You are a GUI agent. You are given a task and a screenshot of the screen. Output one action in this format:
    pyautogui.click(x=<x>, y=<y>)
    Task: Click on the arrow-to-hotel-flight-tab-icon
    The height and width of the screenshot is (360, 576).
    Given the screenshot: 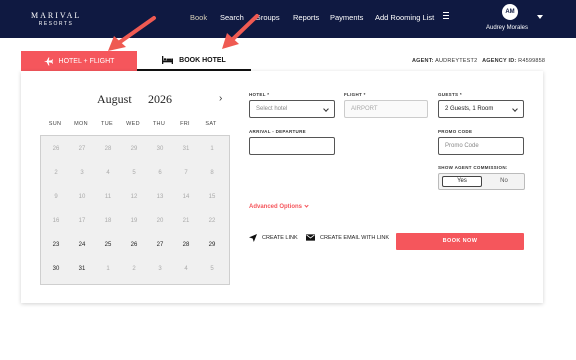 What is the action you would take?
    pyautogui.click(x=132, y=33)
    